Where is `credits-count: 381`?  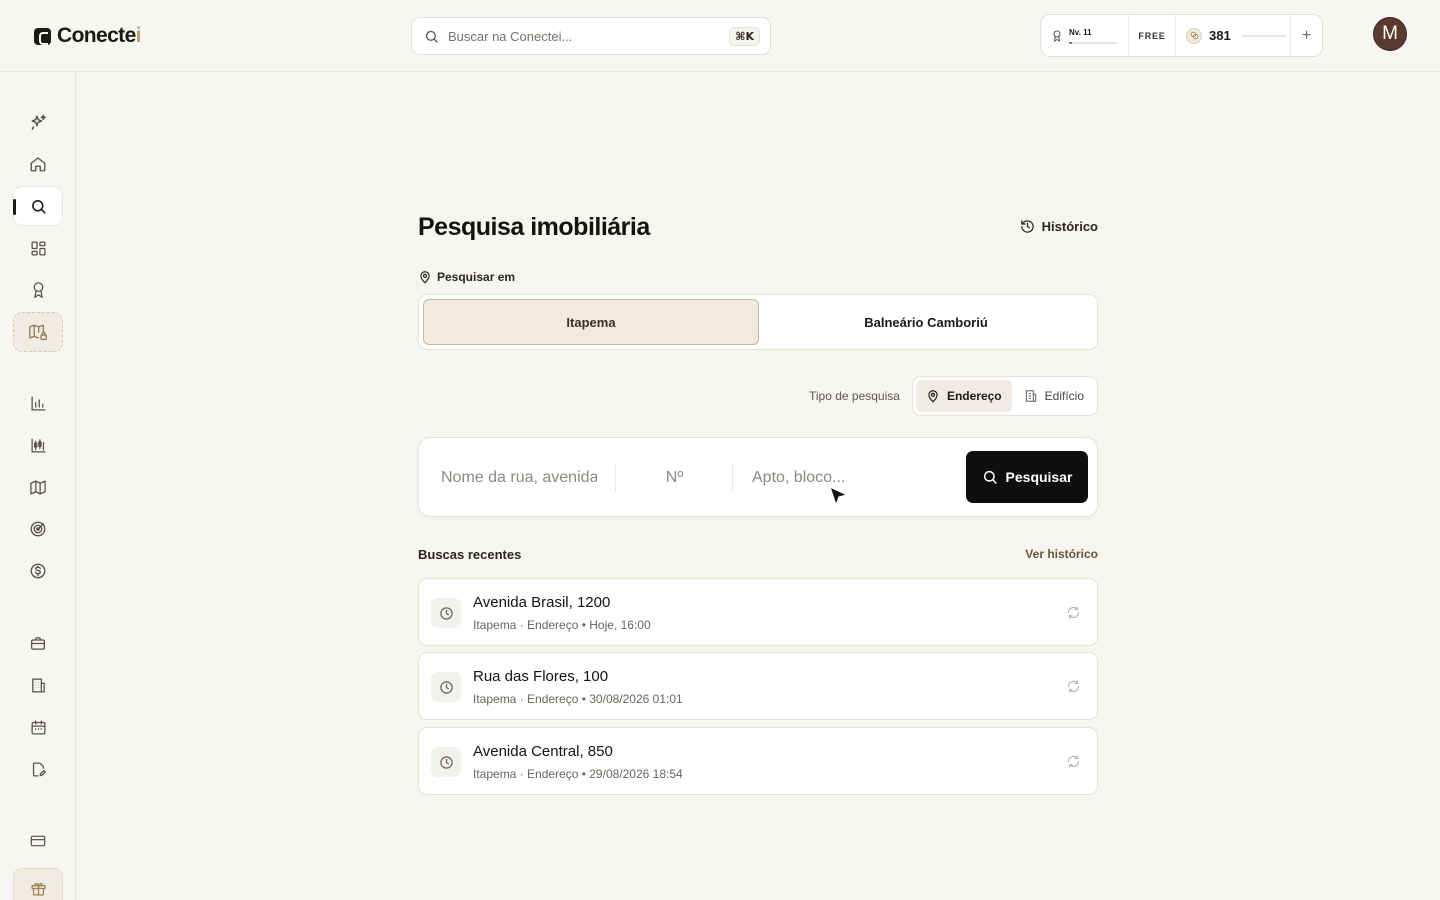 credits-count: 381 is located at coordinates (1220, 35).